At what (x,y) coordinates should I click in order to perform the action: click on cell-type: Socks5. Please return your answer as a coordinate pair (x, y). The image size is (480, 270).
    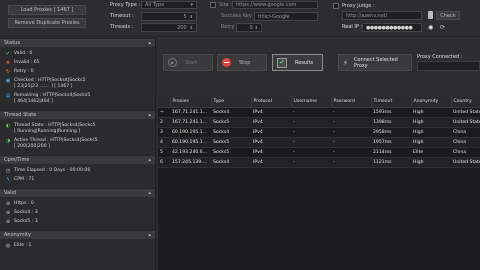
    Looking at the image, I should click on (231, 152).